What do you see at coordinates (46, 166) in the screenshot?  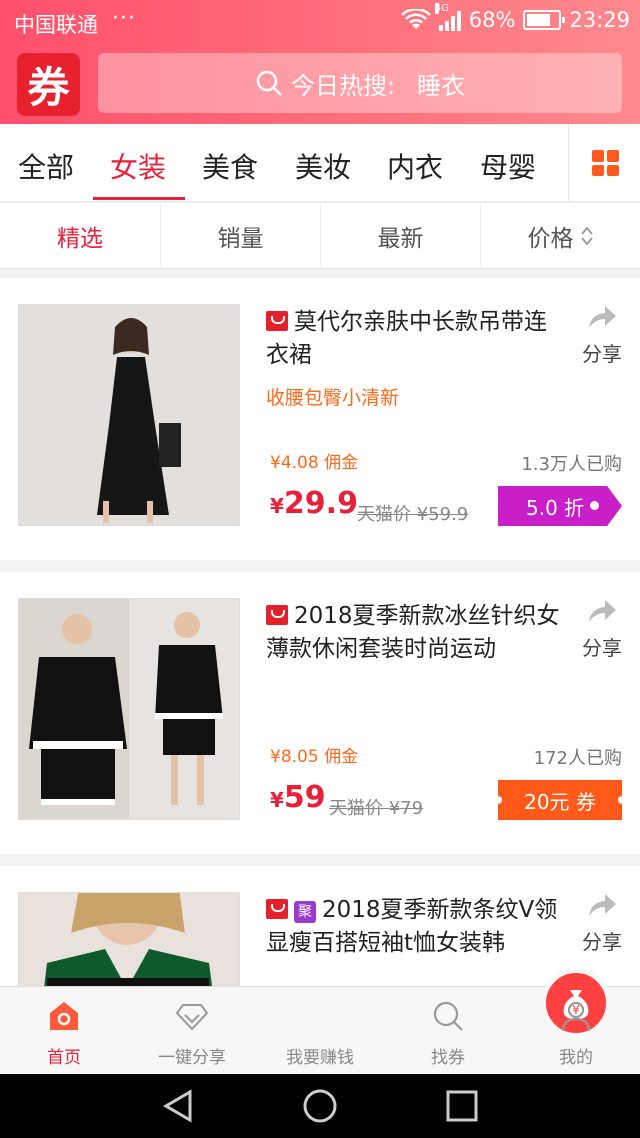 I see `tab-all: 全部` at bounding box center [46, 166].